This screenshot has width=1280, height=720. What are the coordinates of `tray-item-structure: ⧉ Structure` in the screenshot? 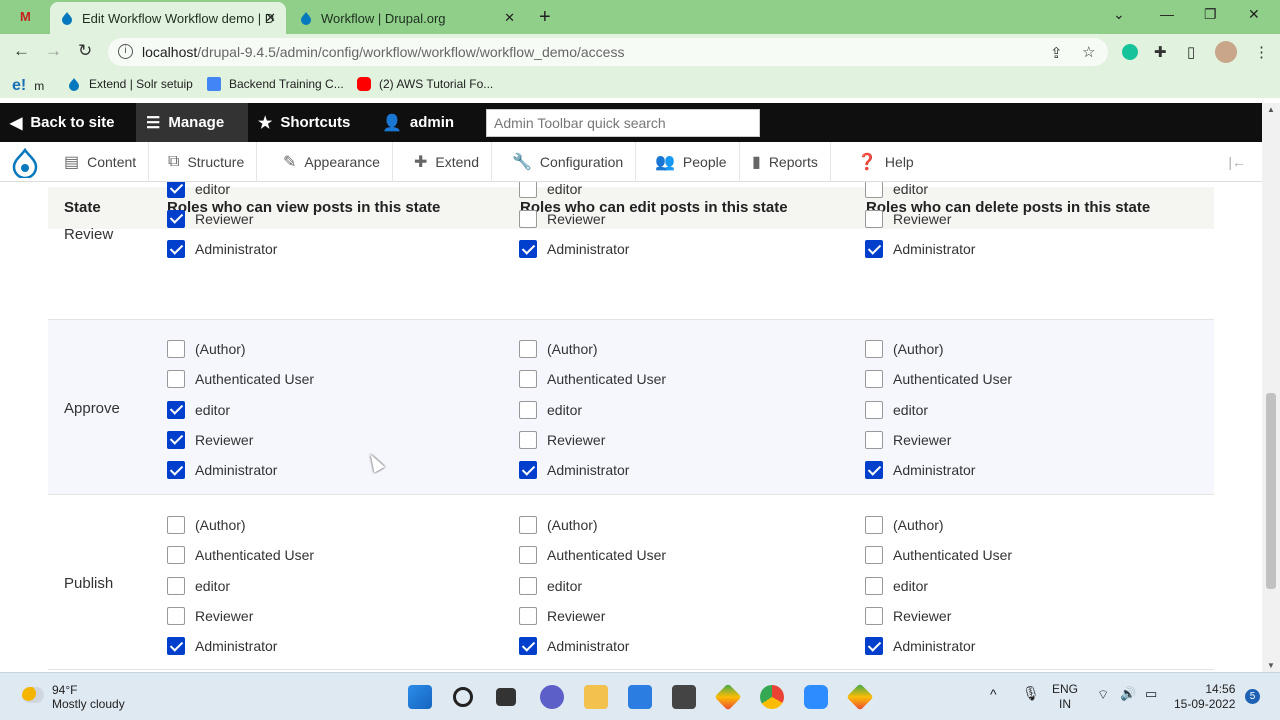 It's located at (207, 162).